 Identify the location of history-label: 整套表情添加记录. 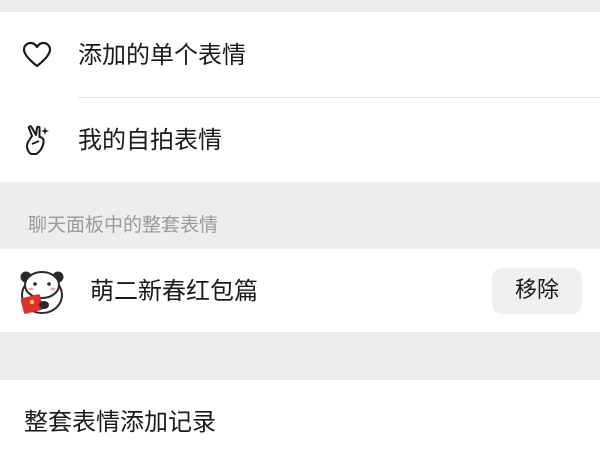
(120, 422).